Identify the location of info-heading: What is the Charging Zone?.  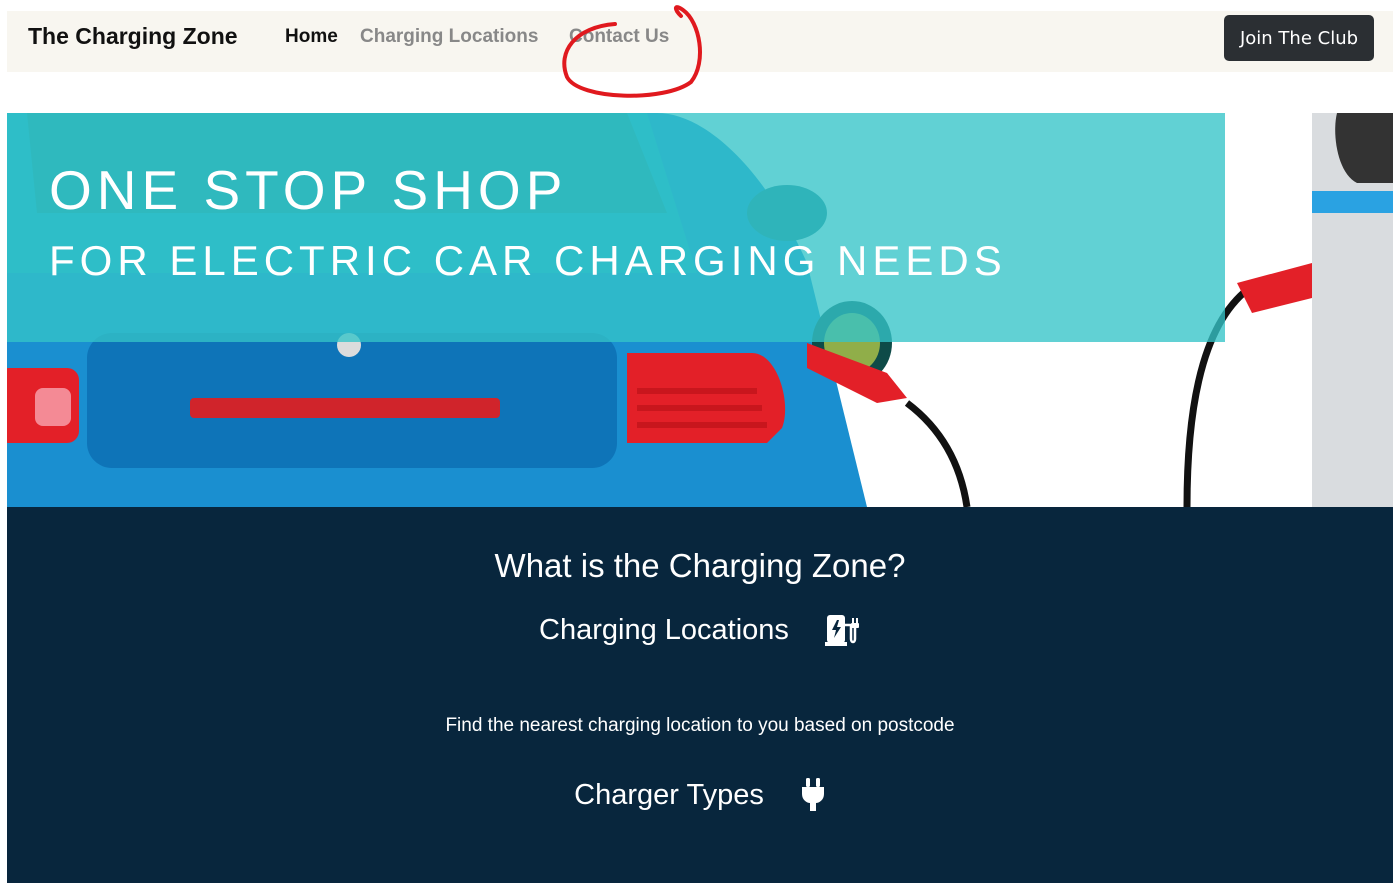
(700, 565).